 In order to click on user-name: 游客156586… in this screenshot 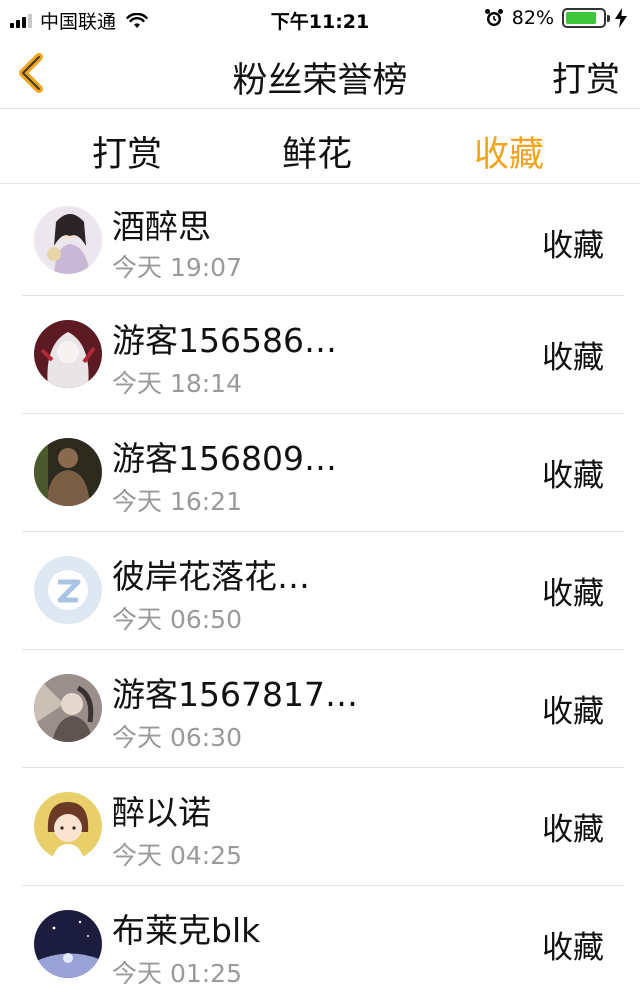, I will do `click(224, 340)`.